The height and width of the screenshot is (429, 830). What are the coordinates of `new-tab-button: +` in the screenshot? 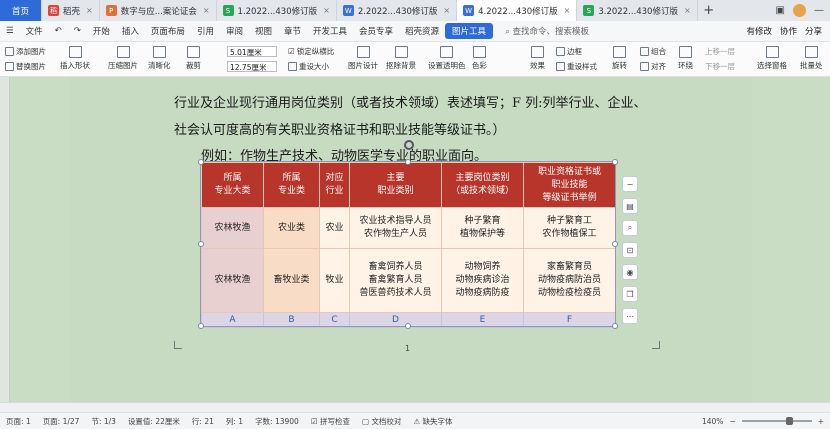 It's located at (709, 10).